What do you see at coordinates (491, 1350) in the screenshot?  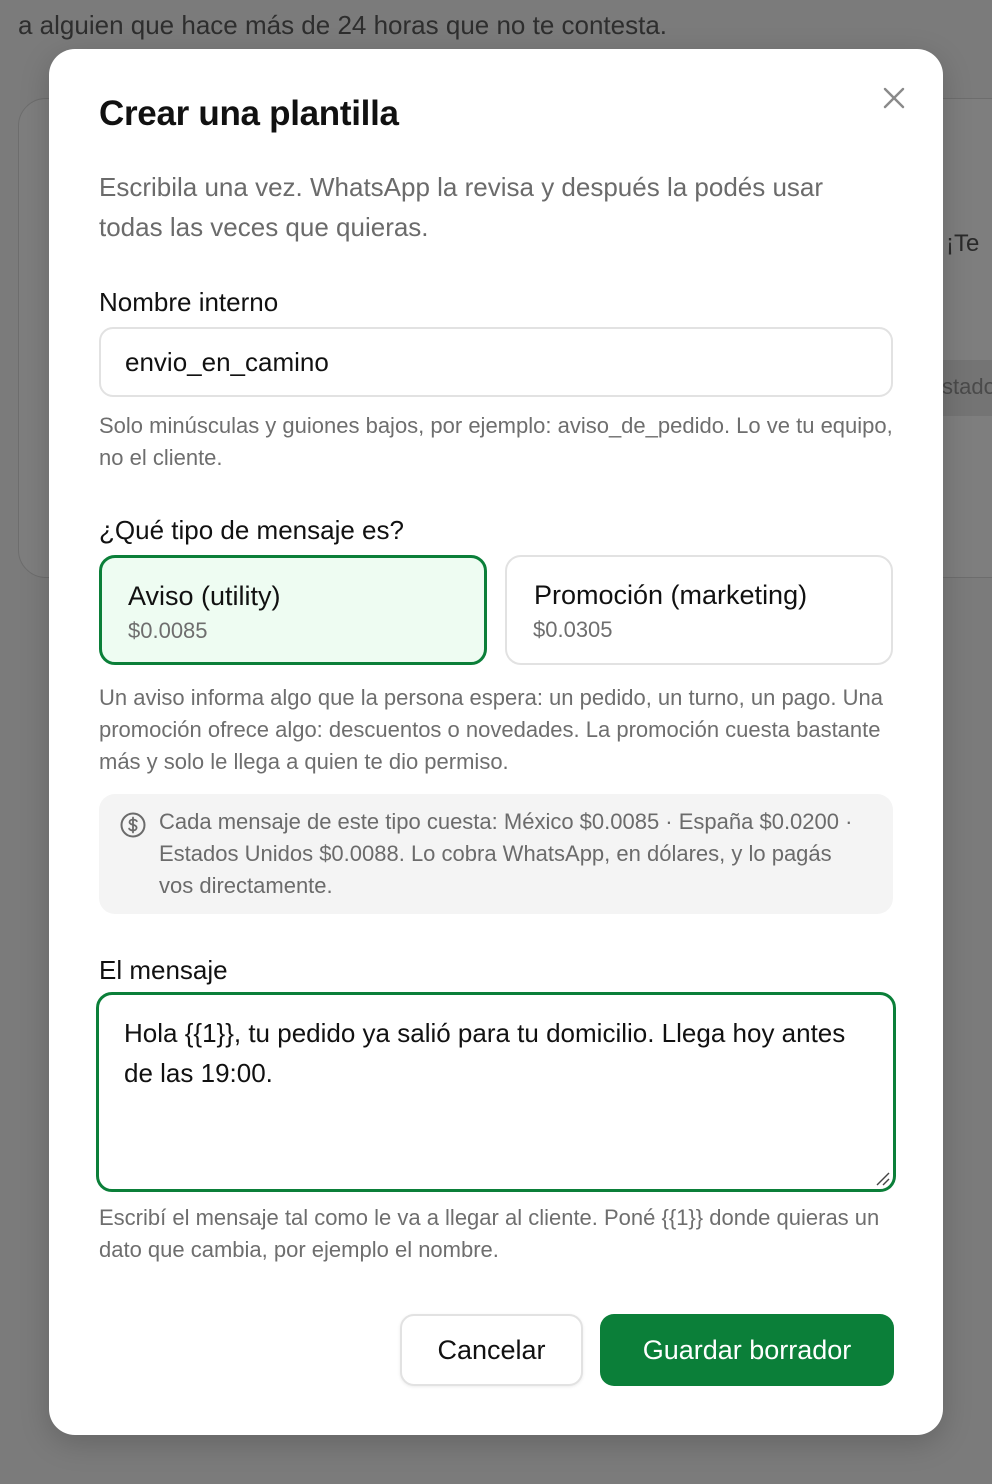 I see `cancel-button: Cancelar` at bounding box center [491, 1350].